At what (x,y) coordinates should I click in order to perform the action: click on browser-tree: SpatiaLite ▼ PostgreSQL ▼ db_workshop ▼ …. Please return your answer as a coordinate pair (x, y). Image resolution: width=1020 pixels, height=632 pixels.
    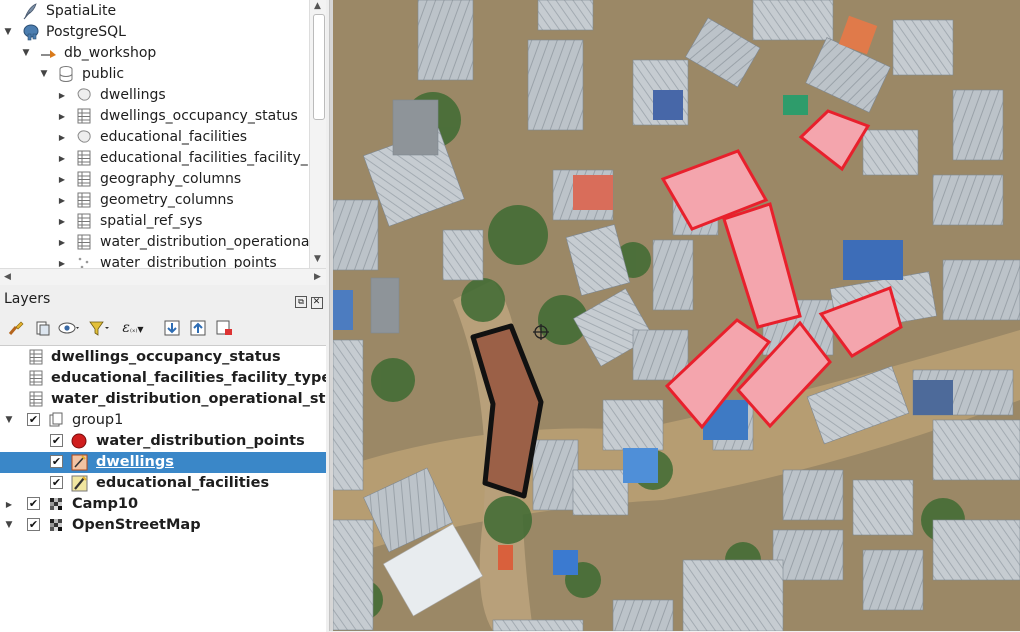
    Looking at the image, I should click on (163, 134).